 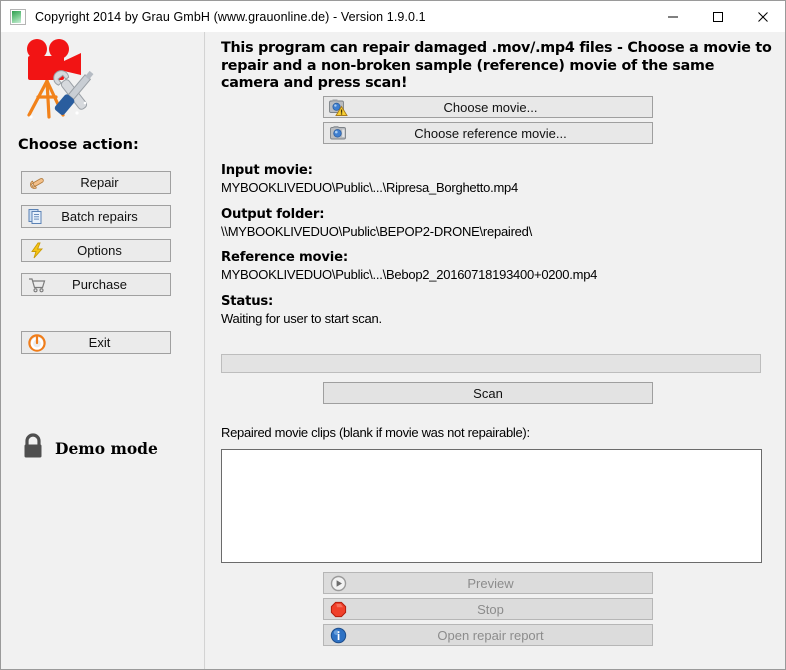 I want to click on power-icon, so click(x=37, y=342).